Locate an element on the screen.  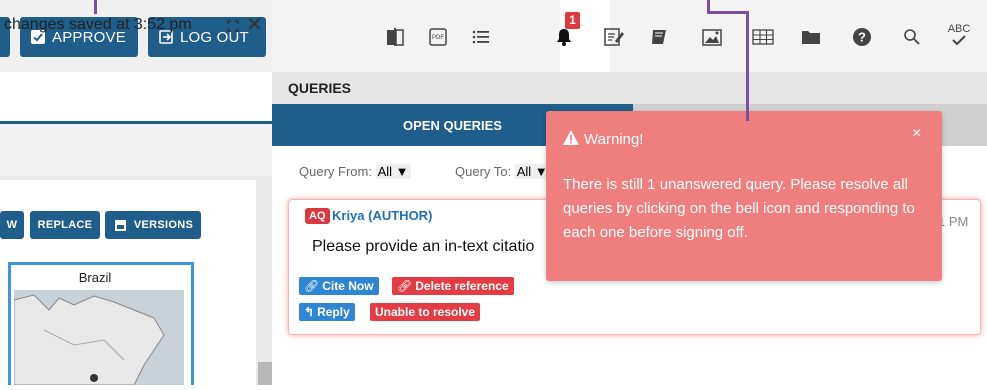
query-from-filter: Query From: All ▼ is located at coordinates (355, 171).